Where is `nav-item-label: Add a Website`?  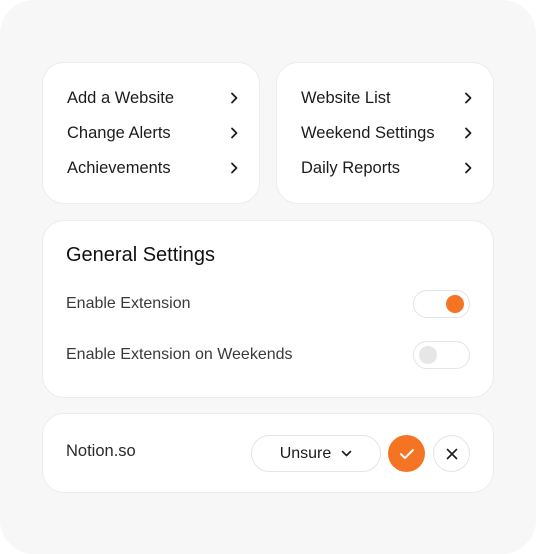
nav-item-label: Add a Website is located at coordinates (121, 97).